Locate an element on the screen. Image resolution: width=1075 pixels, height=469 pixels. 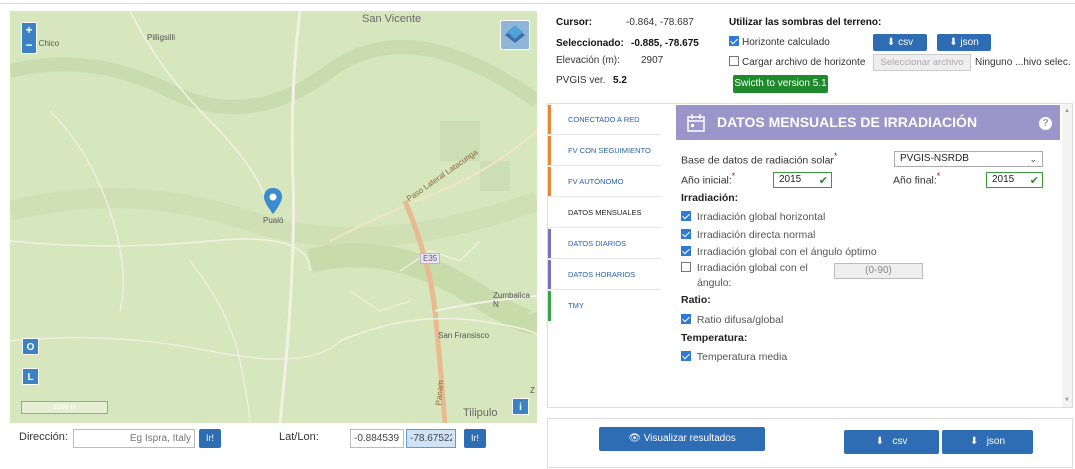
scroll-up-icon: ▲ is located at coordinates (1067, 111).